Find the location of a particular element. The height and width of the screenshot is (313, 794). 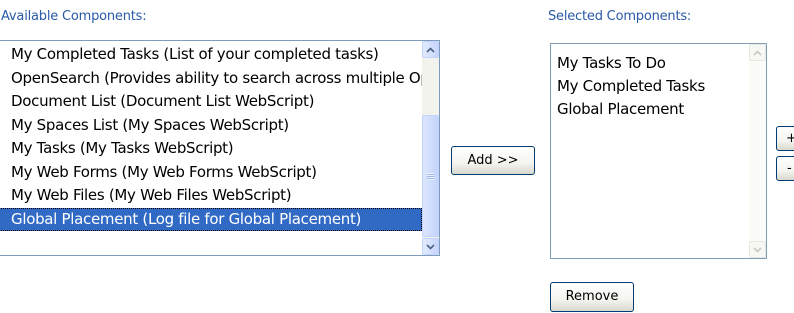

selected-components-label: Selected Components: is located at coordinates (620, 16).